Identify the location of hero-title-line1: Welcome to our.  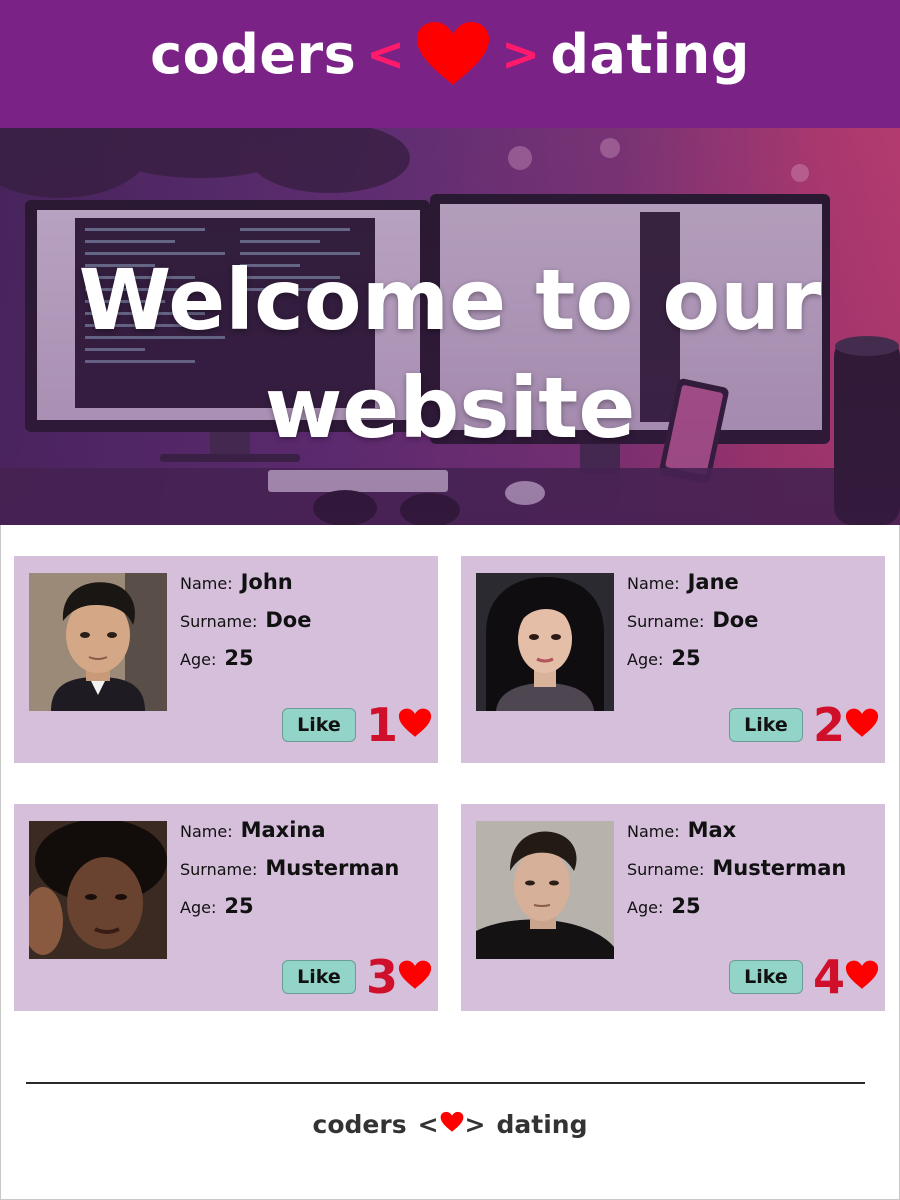
(450, 300).